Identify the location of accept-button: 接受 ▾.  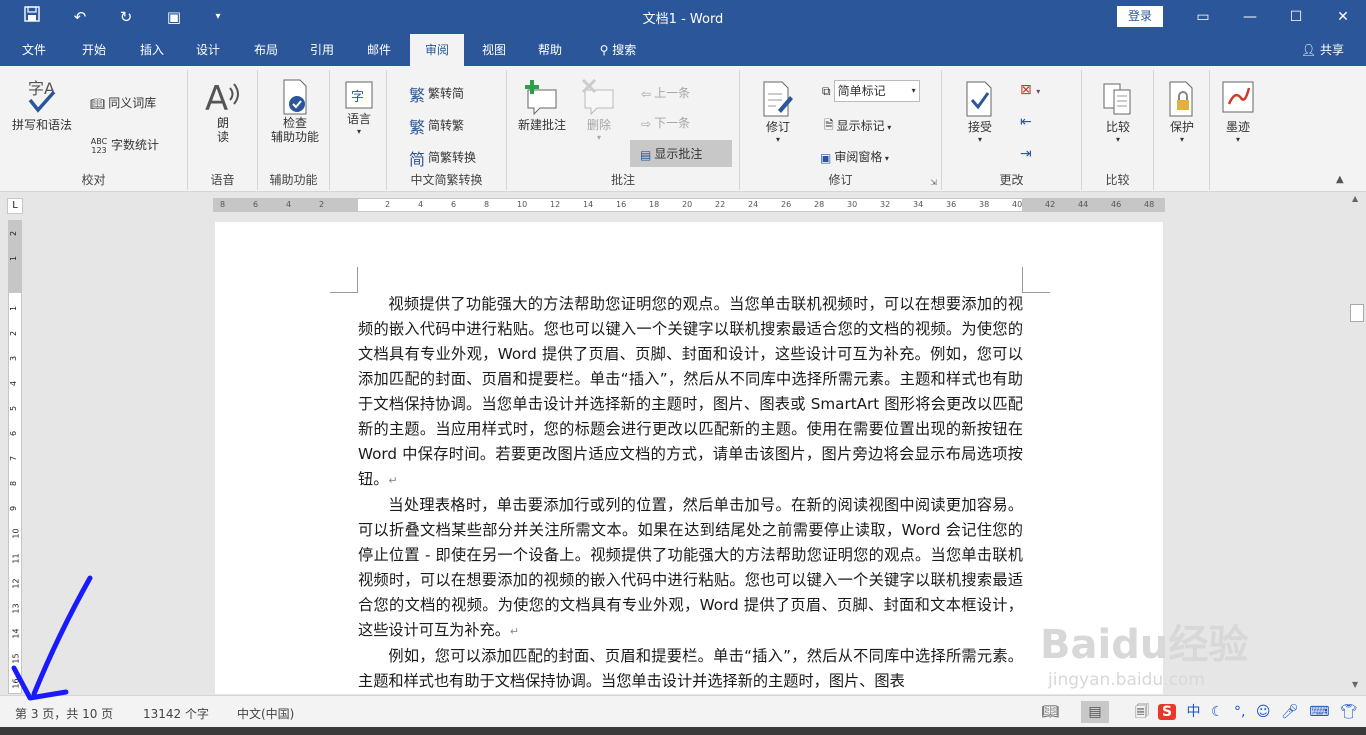
(980, 112).